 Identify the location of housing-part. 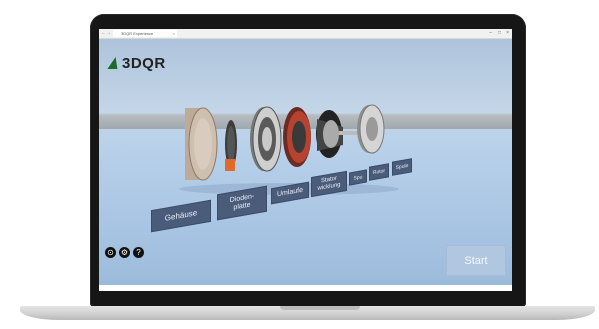
(201, 144).